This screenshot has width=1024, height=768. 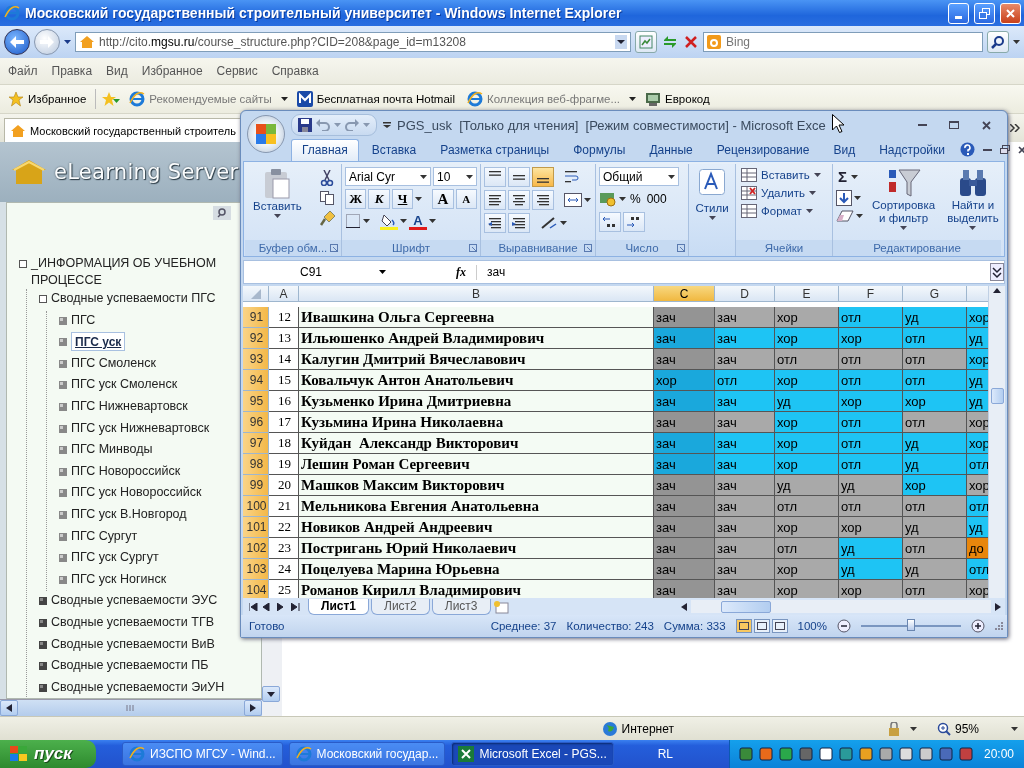 What do you see at coordinates (136, 492) in the screenshot?
I see `tree-item: ПГС уск Новороссийск` at bounding box center [136, 492].